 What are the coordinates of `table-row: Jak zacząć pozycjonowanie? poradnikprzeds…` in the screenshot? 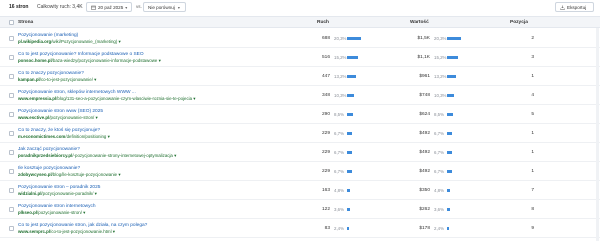 It's located at (300, 152).